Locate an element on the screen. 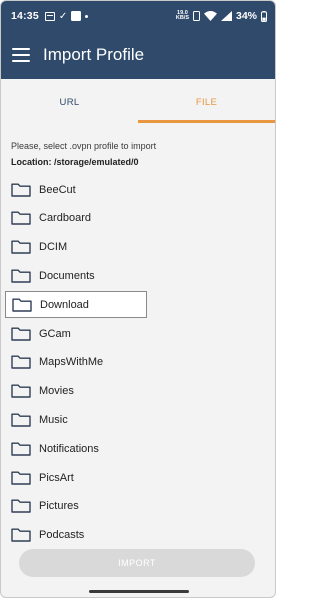  folder-name: GCam is located at coordinates (55, 333).